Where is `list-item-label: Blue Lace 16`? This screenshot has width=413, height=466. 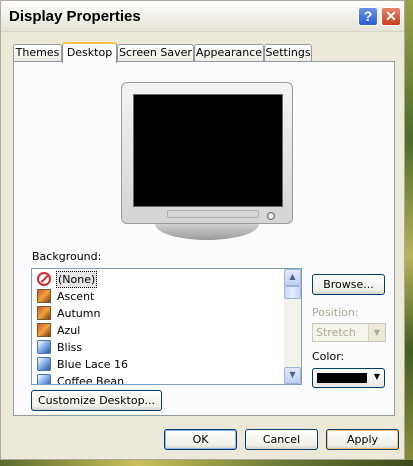 list-item-label: Blue Lace 16 is located at coordinates (93, 364).